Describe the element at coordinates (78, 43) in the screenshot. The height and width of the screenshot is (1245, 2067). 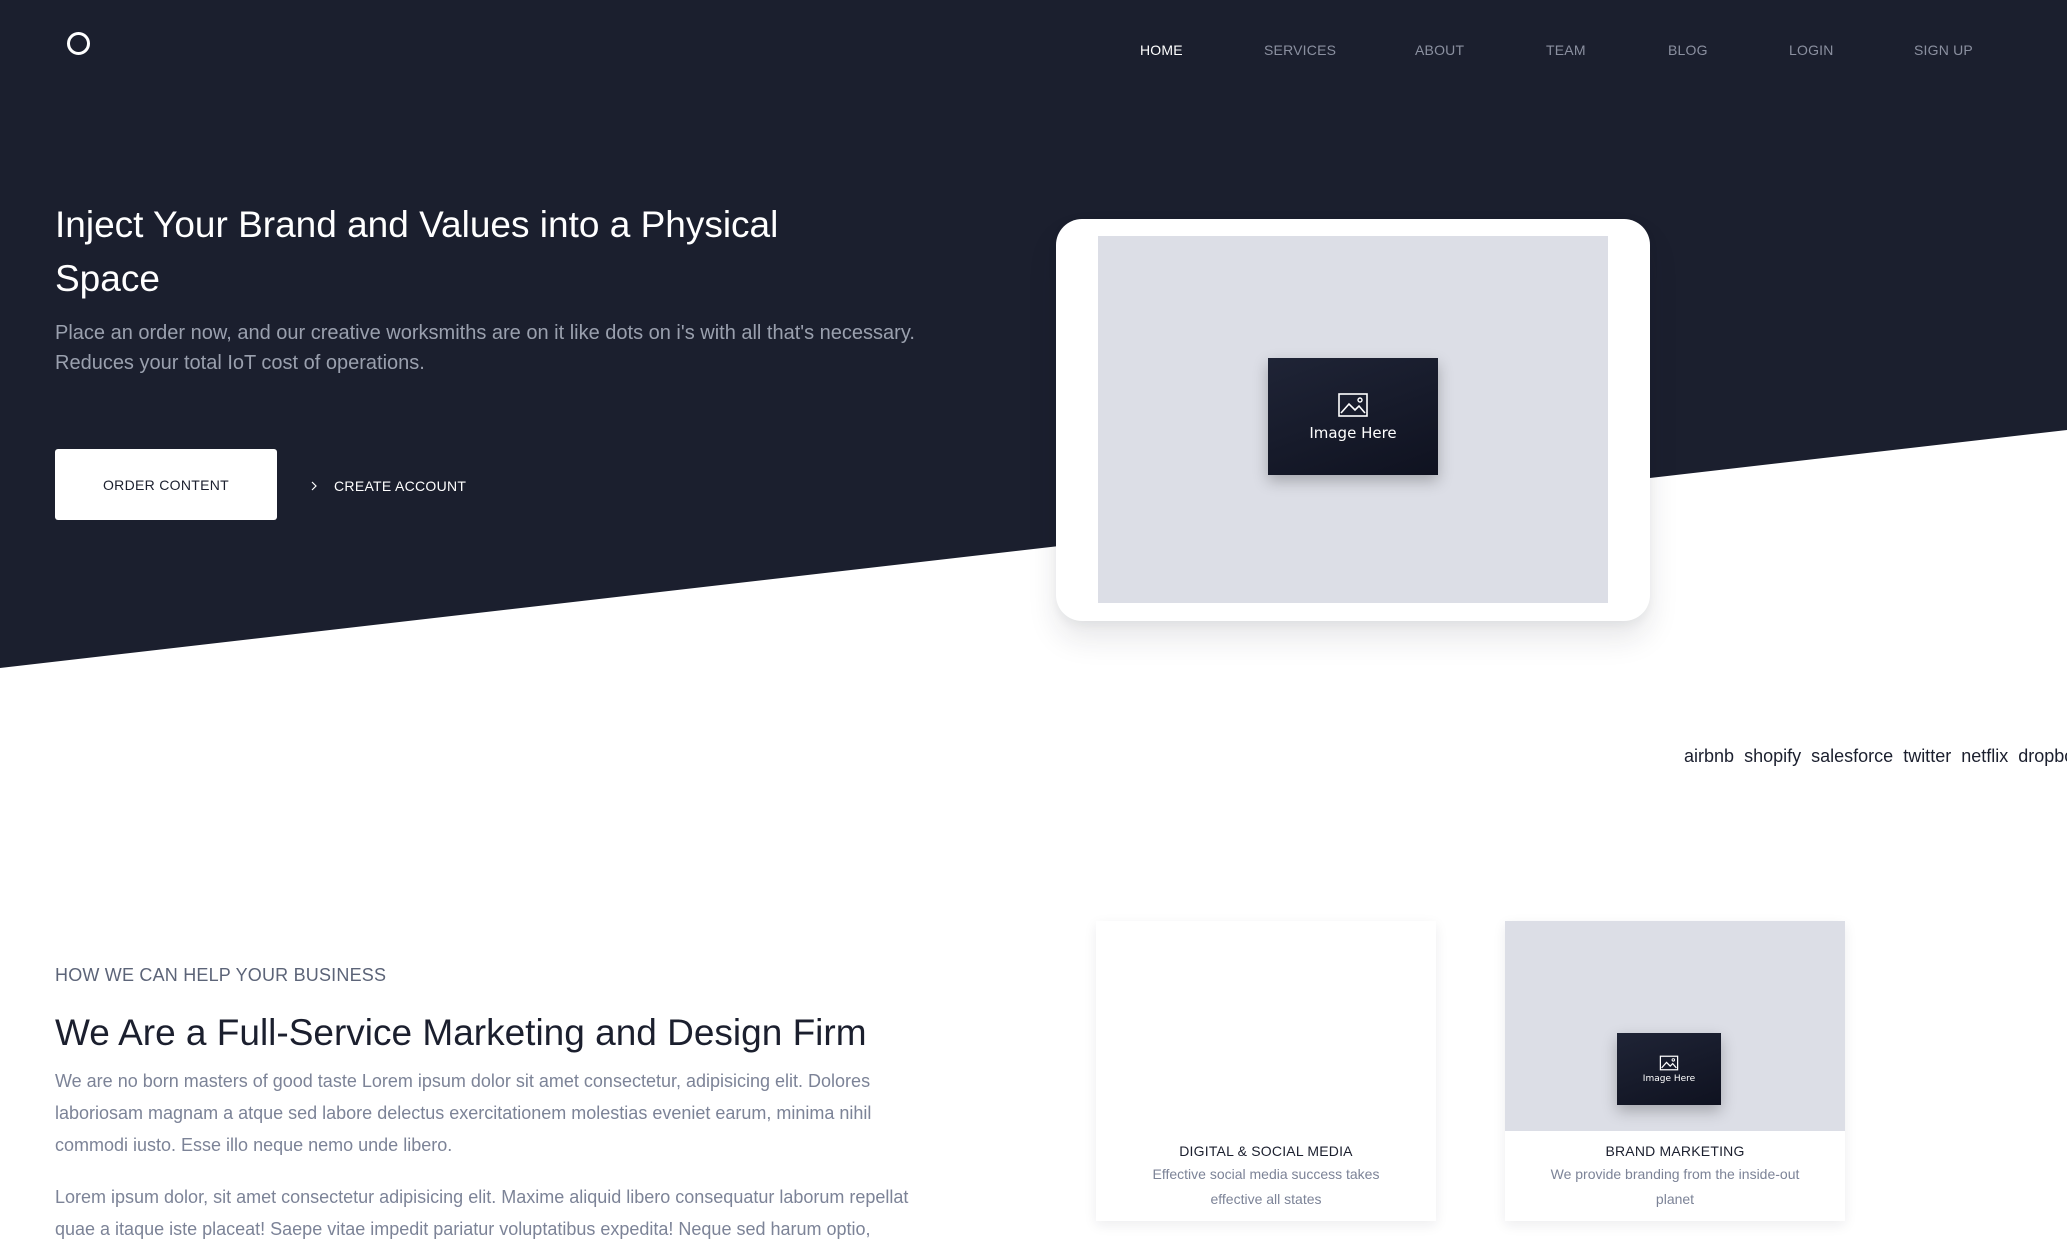
I see `logo-circle-icon` at that location.